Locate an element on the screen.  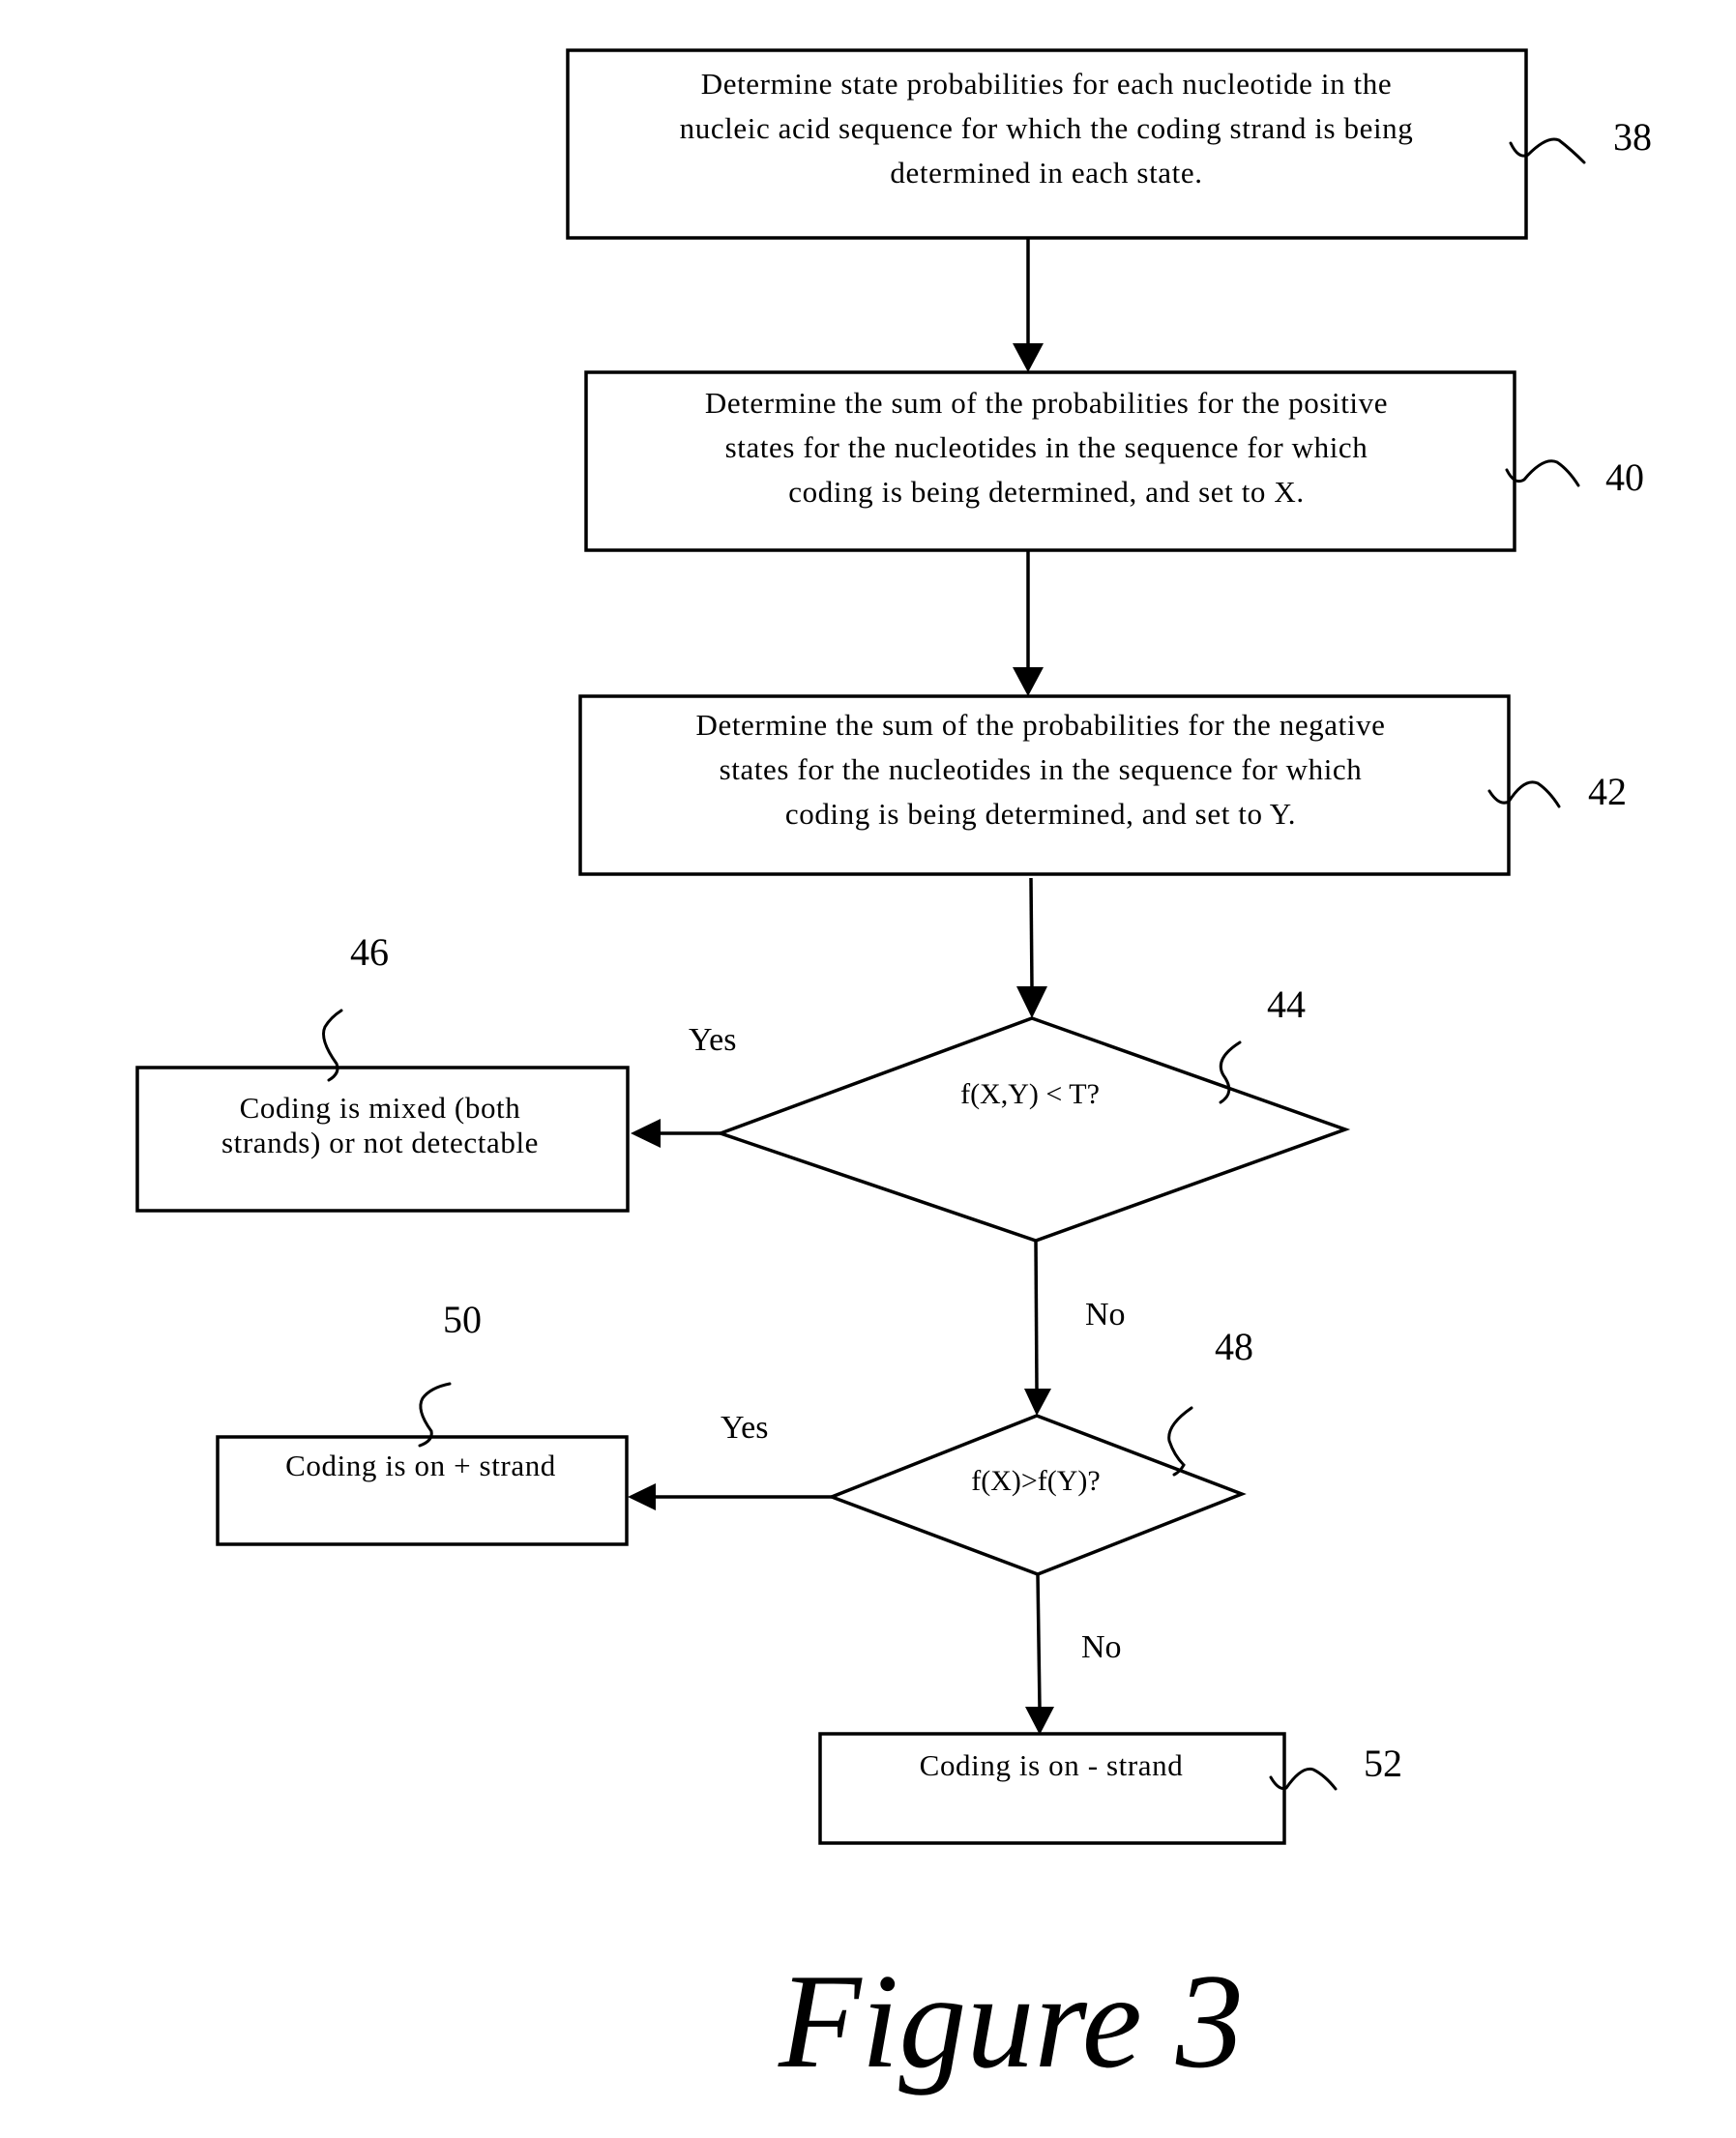
decision-48-leader-squiggle-icon is located at coordinates (1180, 1442).